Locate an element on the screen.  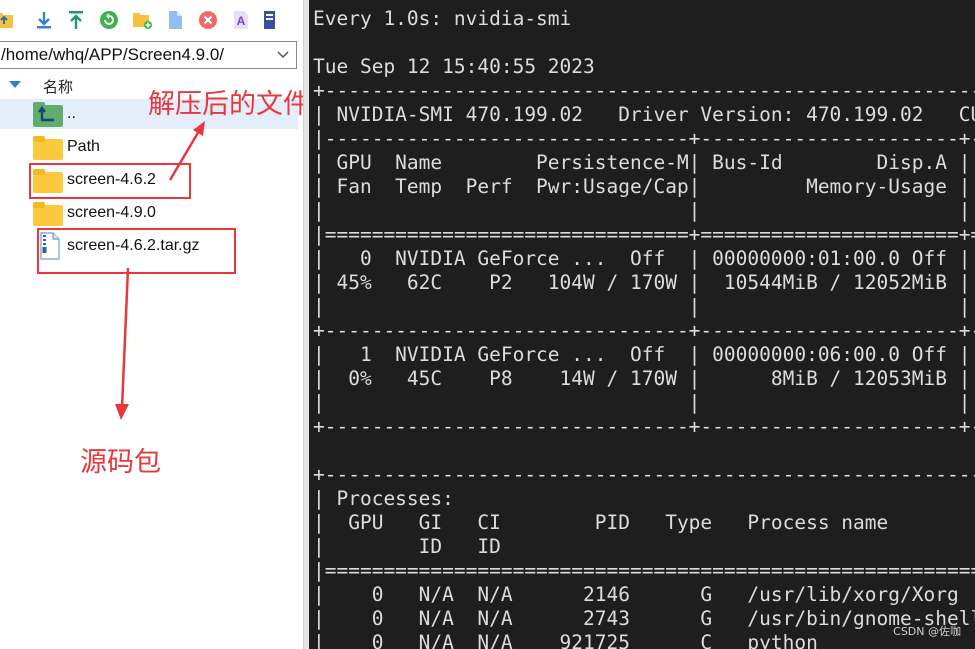
terminal-line: | ID ID Usage | is located at coordinates (407, 546).